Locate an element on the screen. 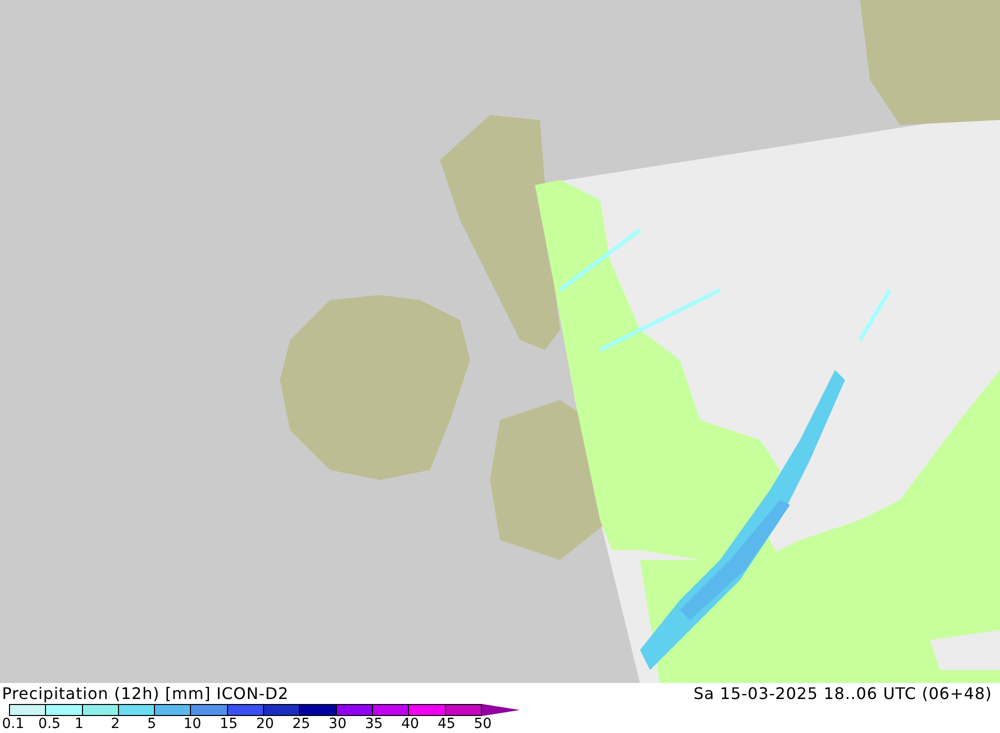 This screenshot has height=733, width=1000. legend-label: 5 is located at coordinates (152, 724).